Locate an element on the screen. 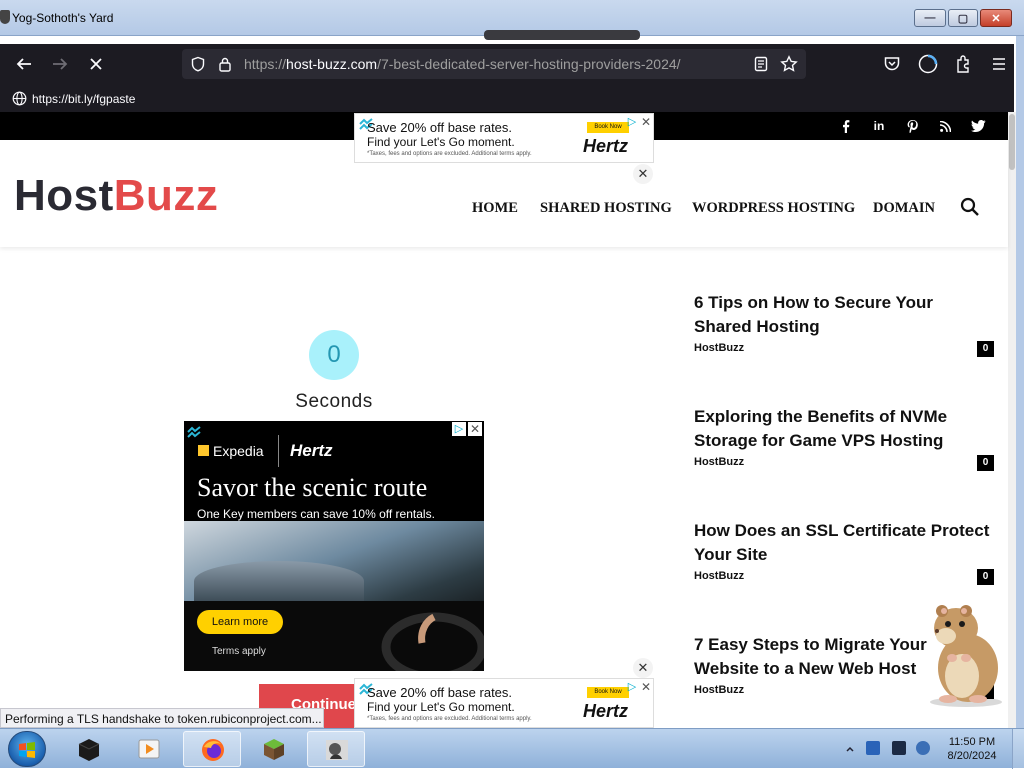  taskbar-app-minecraft is located at coordinates (274, 749).